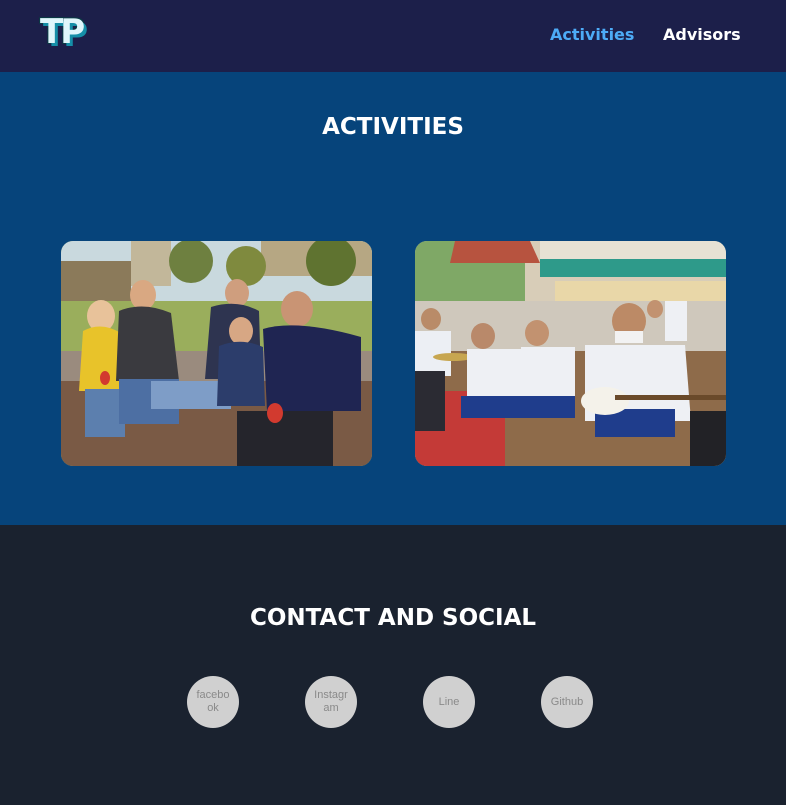 This screenshot has width=786, height=805. Describe the element at coordinates (567, 702) in the screenshot. I see `github-link: Github` at that location.